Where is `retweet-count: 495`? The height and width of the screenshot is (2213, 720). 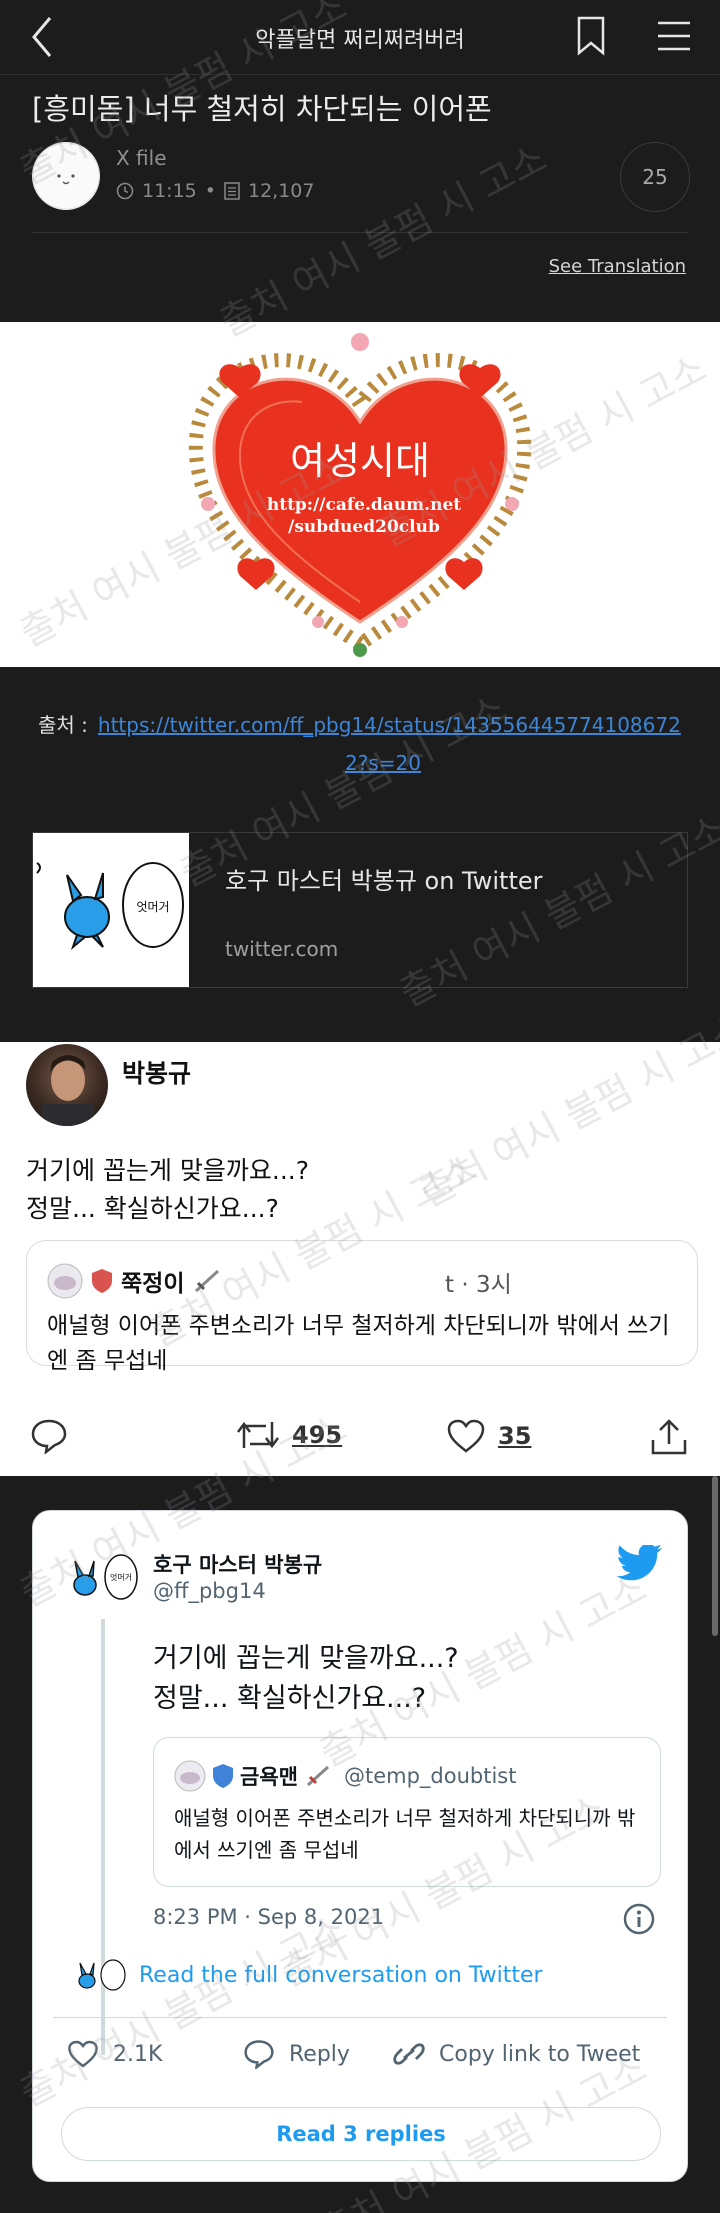
retweet-count: 495 is located at coordinates (317, 1435).